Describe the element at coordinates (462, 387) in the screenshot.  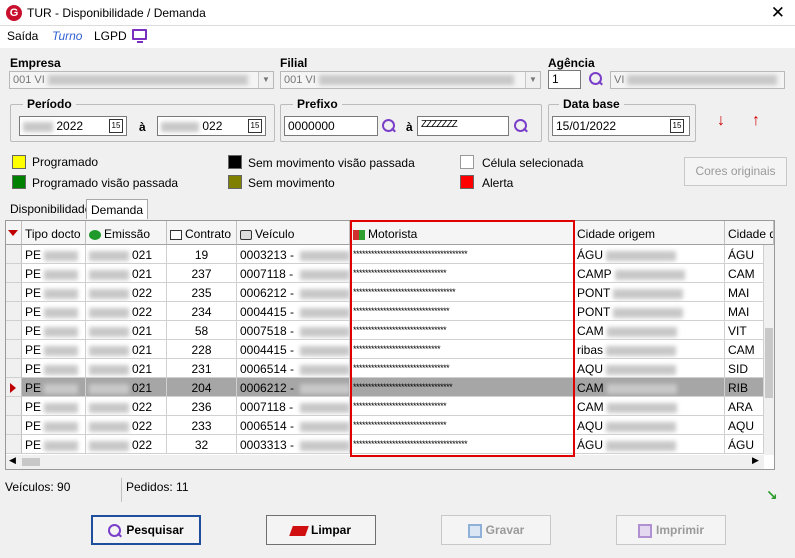
I see `cell-motorista: *********************************` at that location.